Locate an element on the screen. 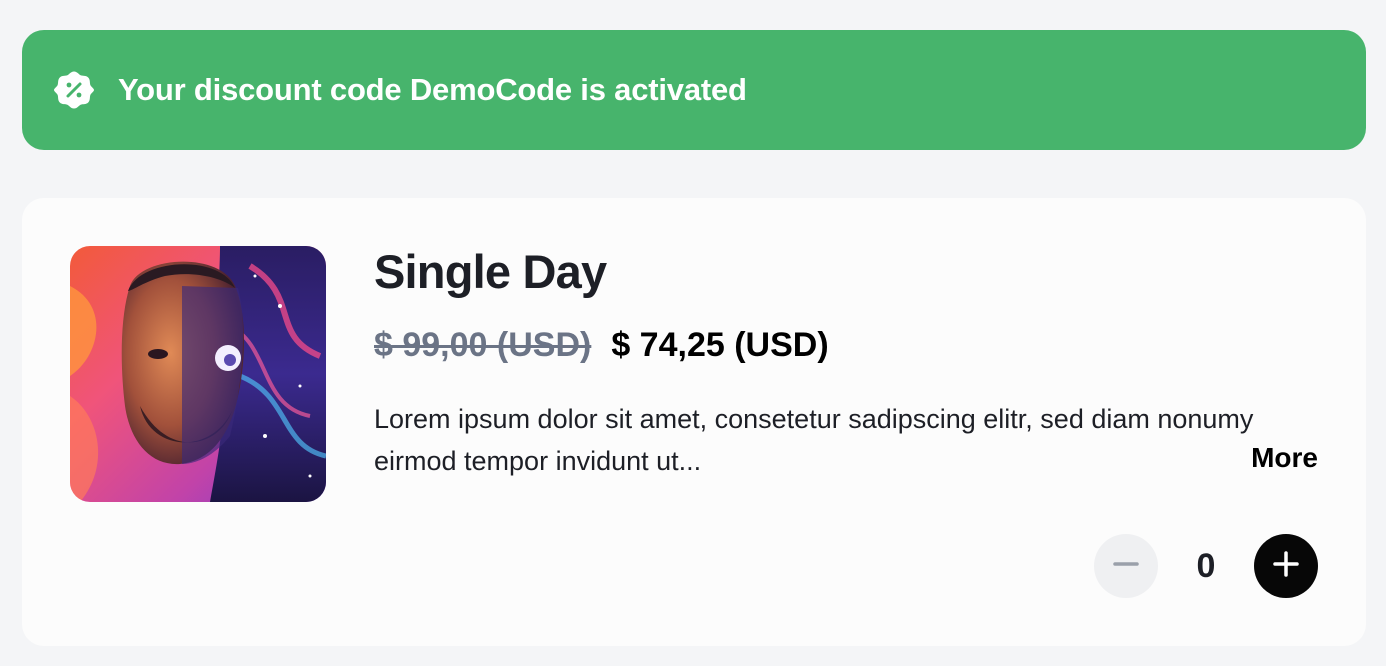 This screenshot has height=666, width=1386. price-row: $ 99,00 (USD) $ 74,25 (USD) is located at coordinates (601, 345).